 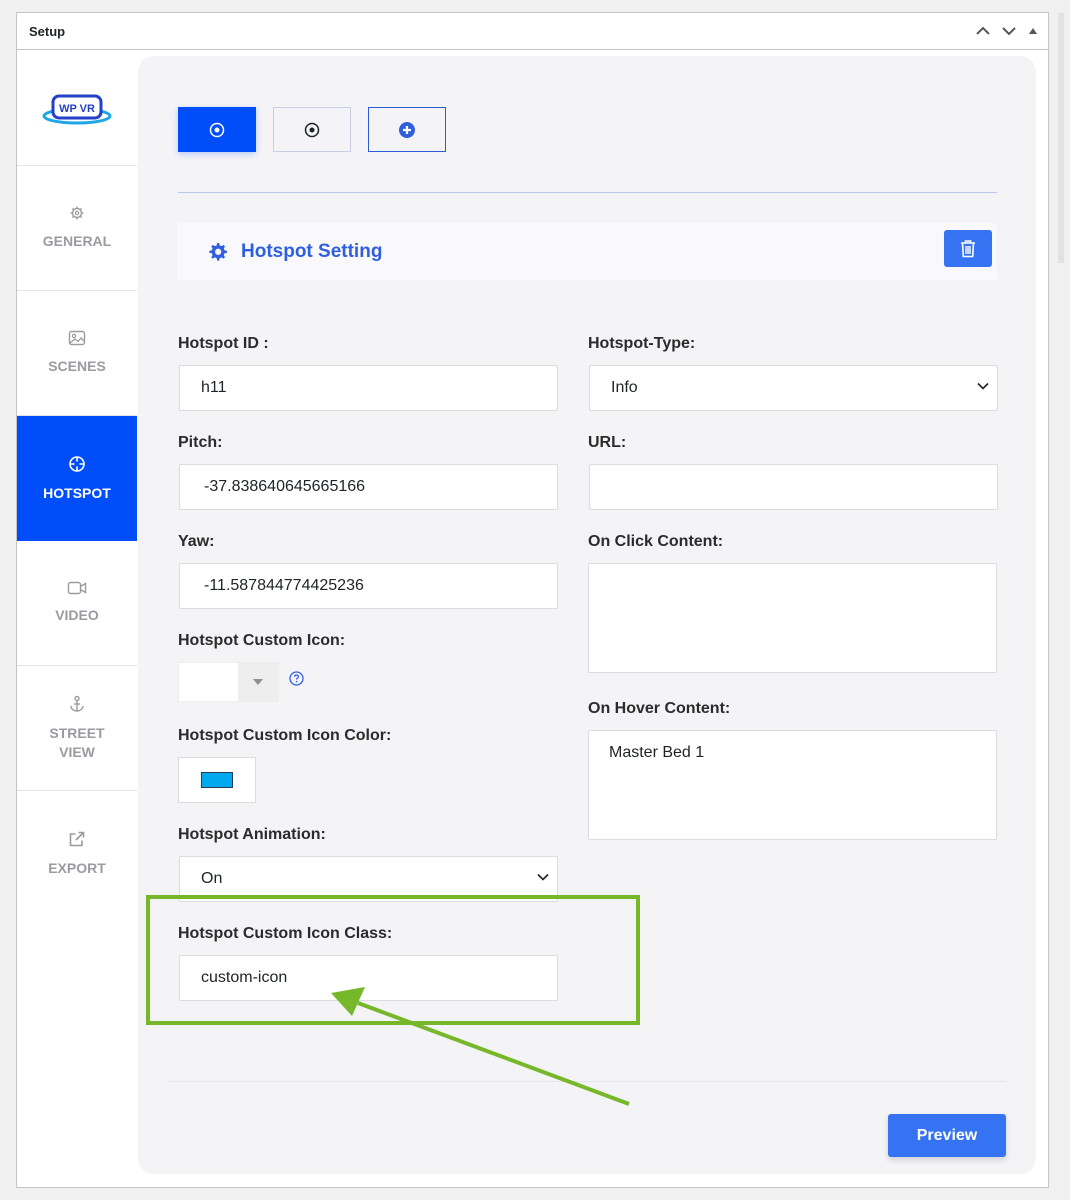 What do you see at coordinates (77, 703) in the screenshot?
I see `anchor-icon` at bounding box center [77, 703].